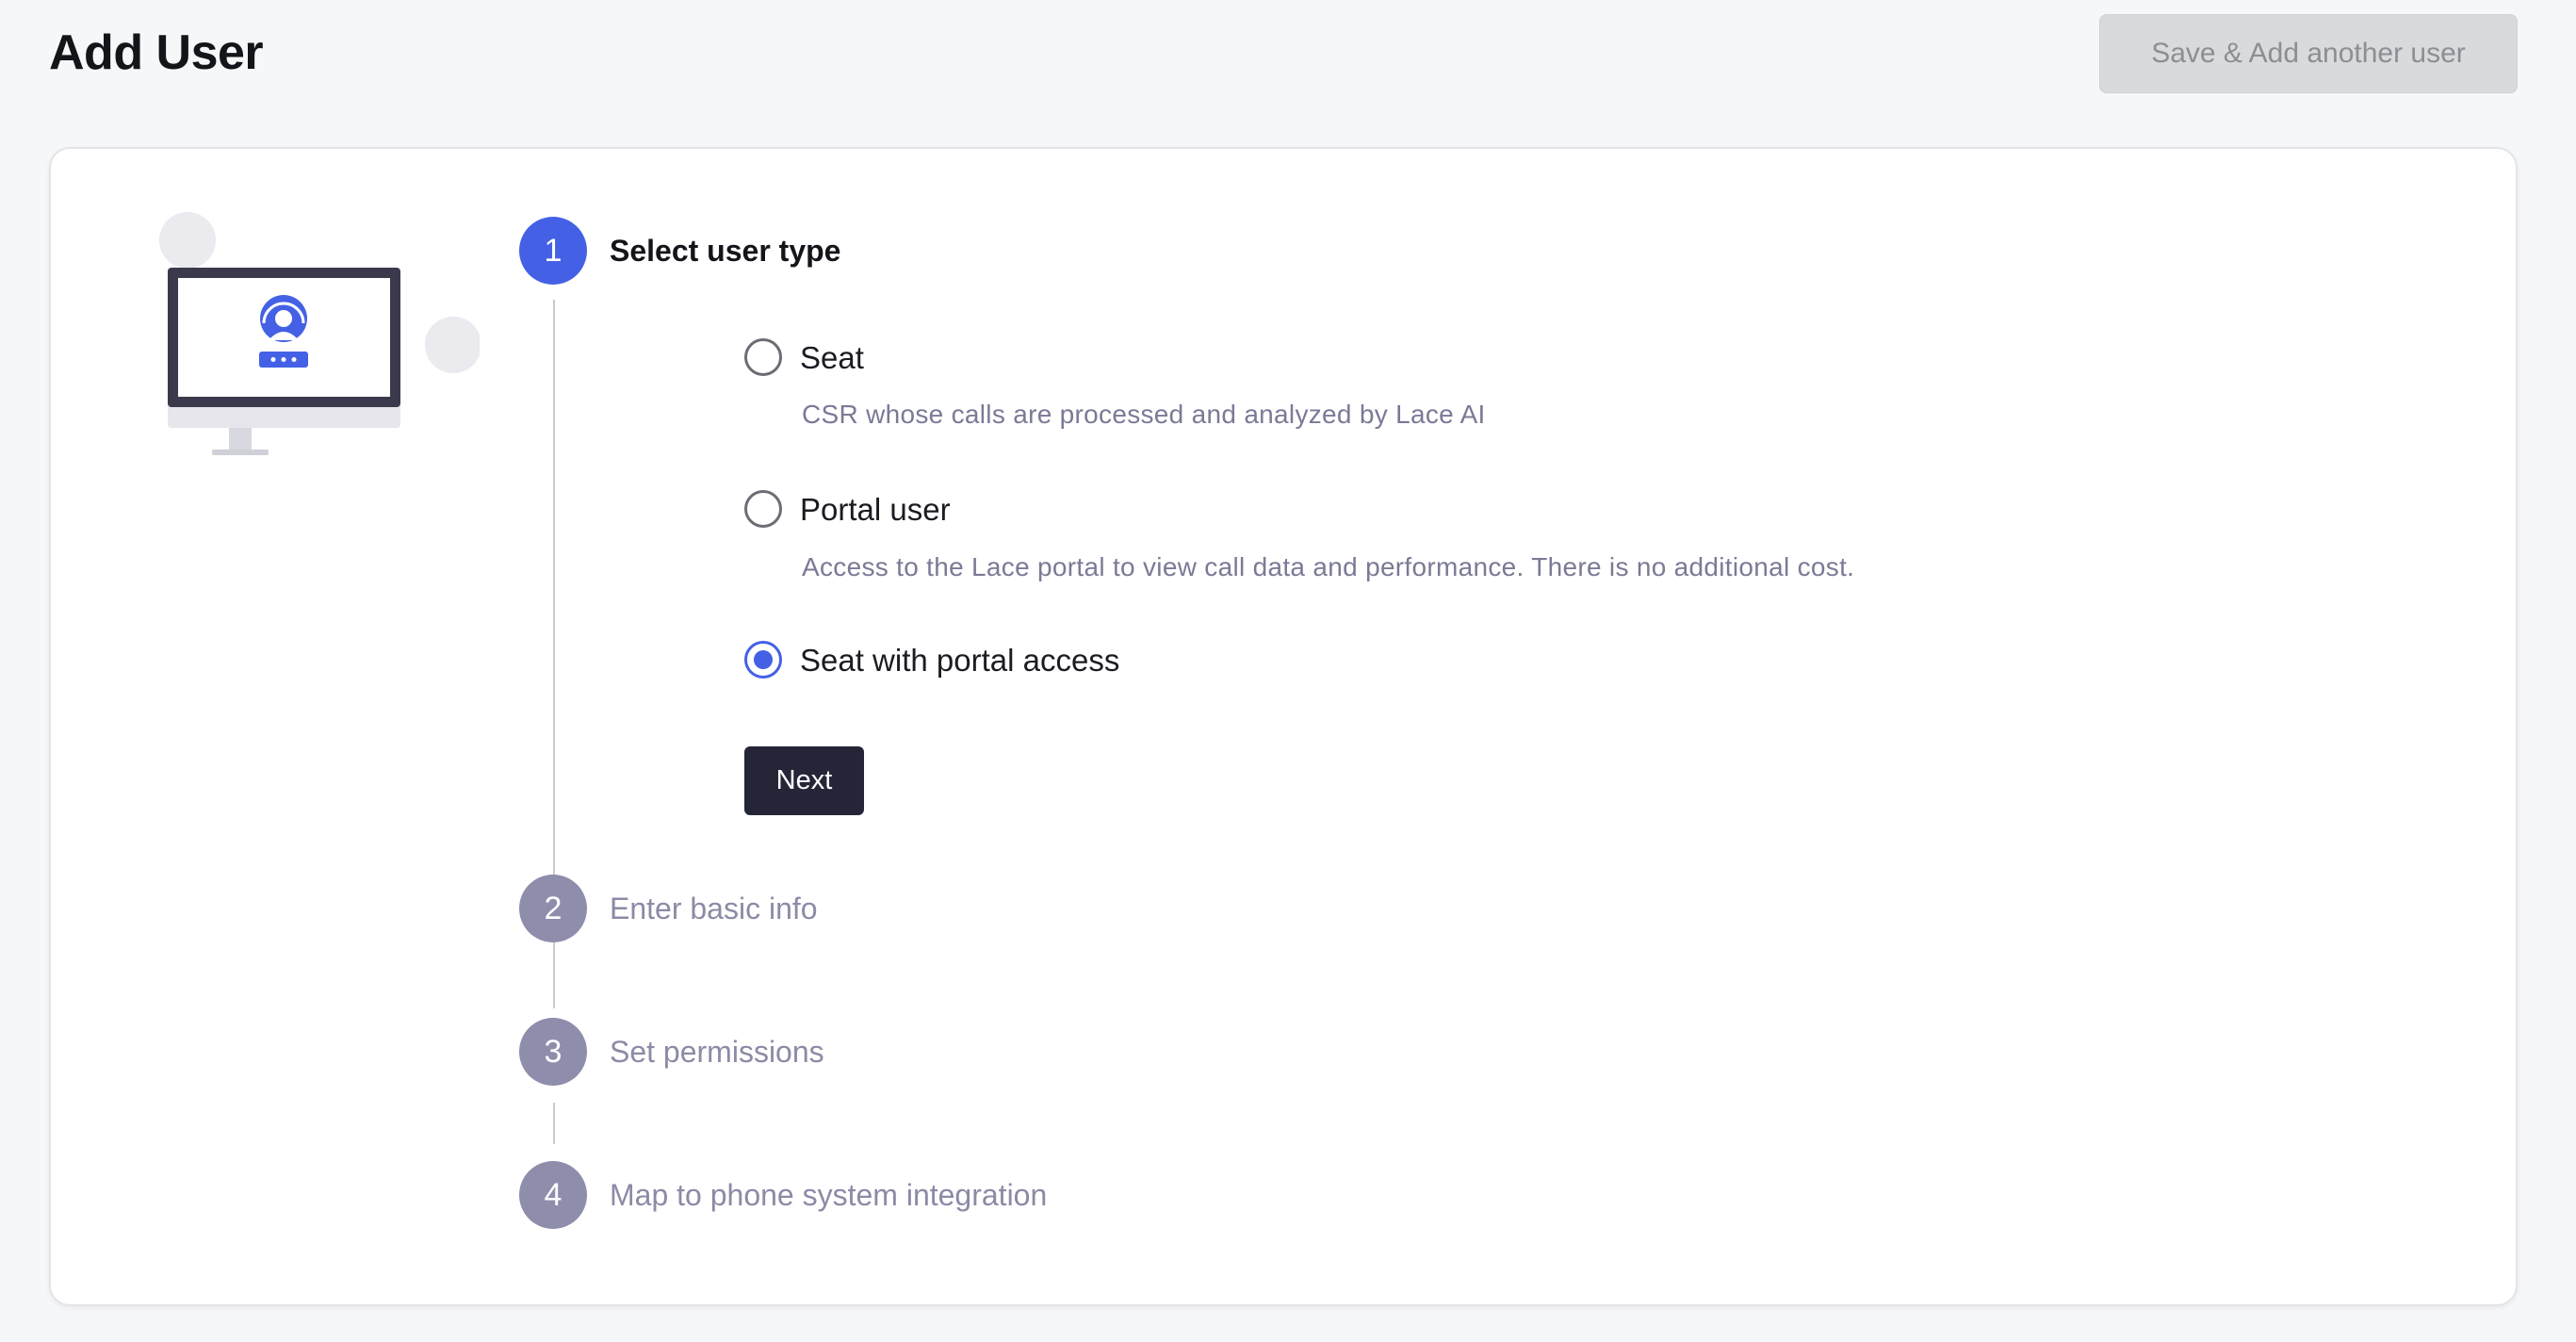 The image size is (2576, 1342). Describe the element at coordinates (2308, 54) in the screenshot. I see `save-and-add-another-button: Save & Add another user` at that location.